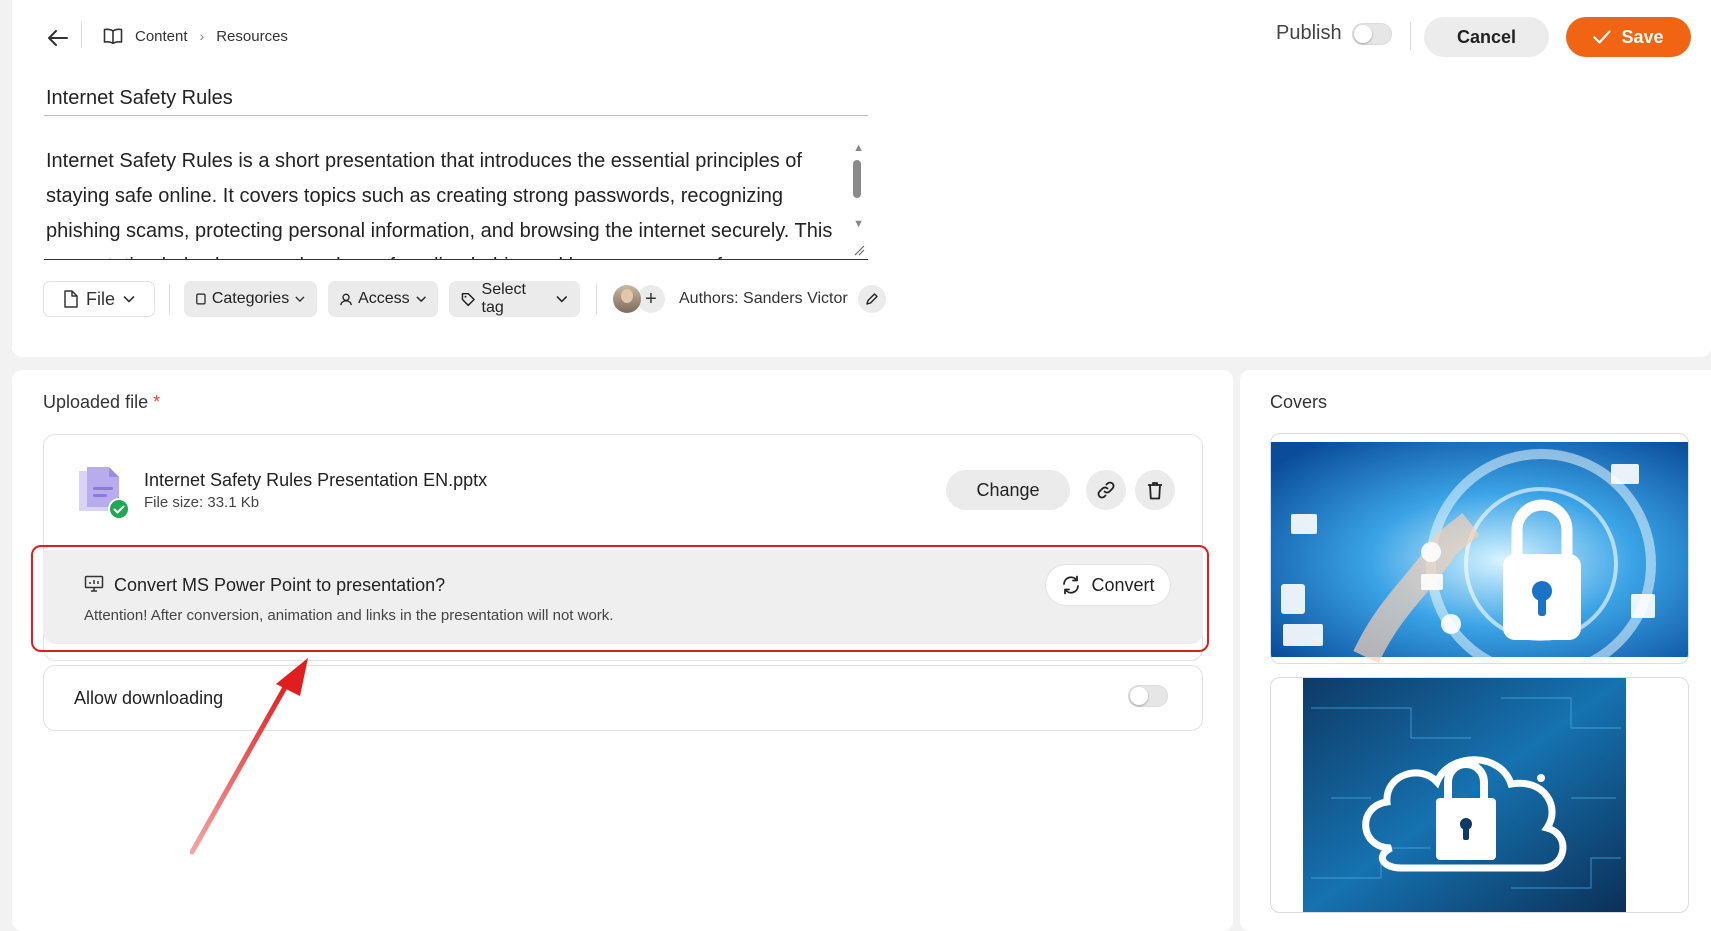  What do you see at coordinates (623, 597) in the screenshot?
I see `convert-panel` at bounding box center [623, 597].